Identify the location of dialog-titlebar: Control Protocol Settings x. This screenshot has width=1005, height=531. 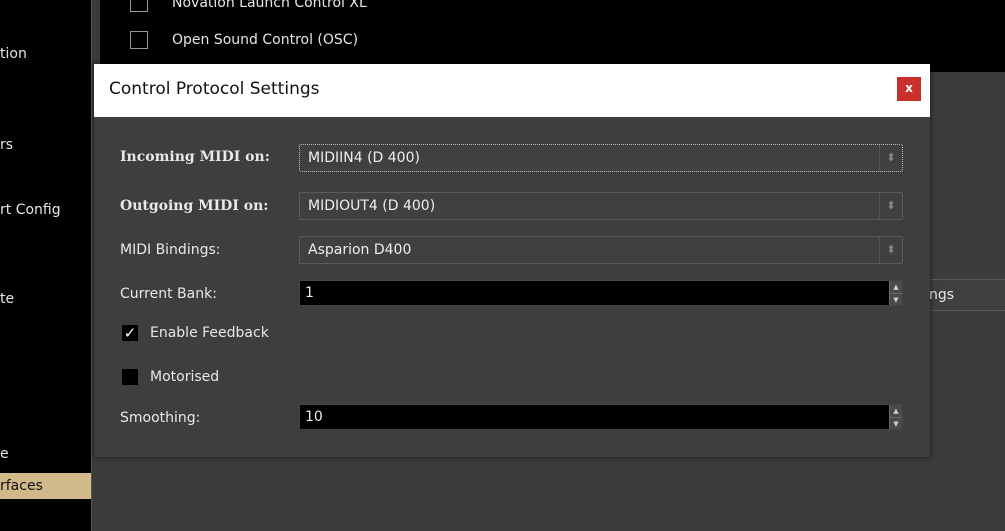
(512, 90).